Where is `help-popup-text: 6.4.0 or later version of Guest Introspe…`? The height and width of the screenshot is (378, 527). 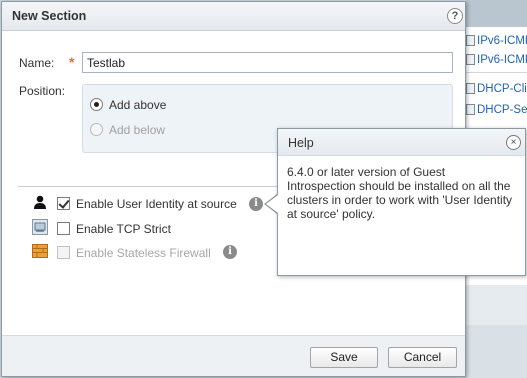 help-popup-text: 6.4.0 or later version of Guest Introspe… is located at coordinates (400, 193).